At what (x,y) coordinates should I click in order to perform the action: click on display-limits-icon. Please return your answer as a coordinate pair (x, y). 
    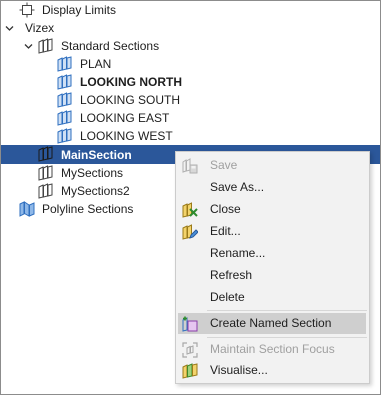
    Looking at the image, I should click on (27, 10).